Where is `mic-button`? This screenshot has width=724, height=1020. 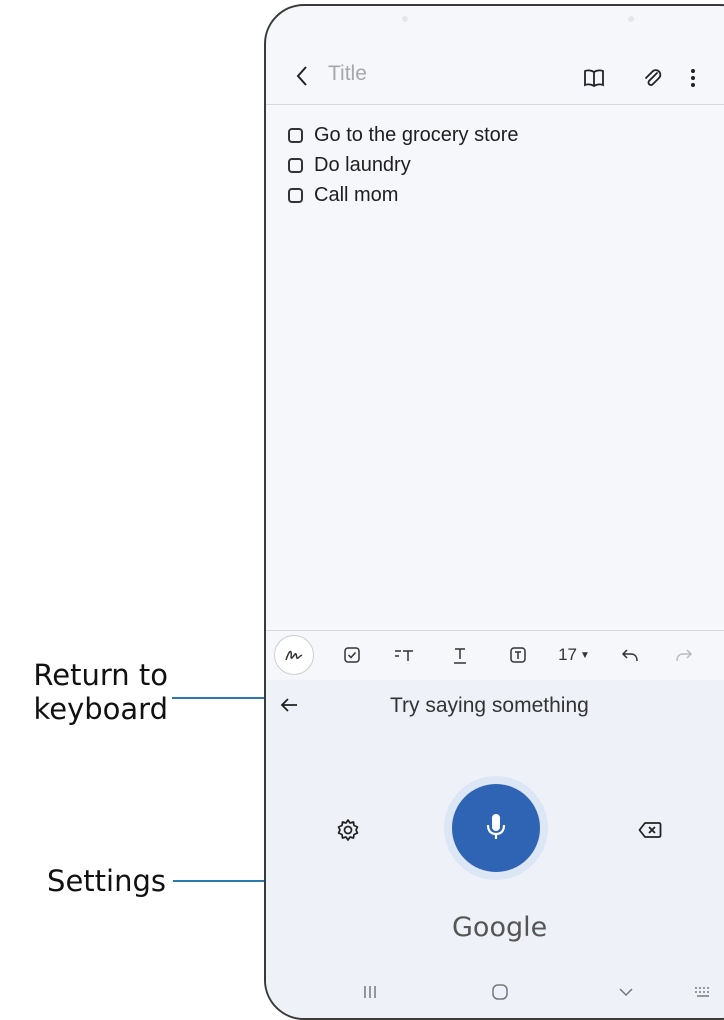
mic-button is located at coordinates (496, 828).